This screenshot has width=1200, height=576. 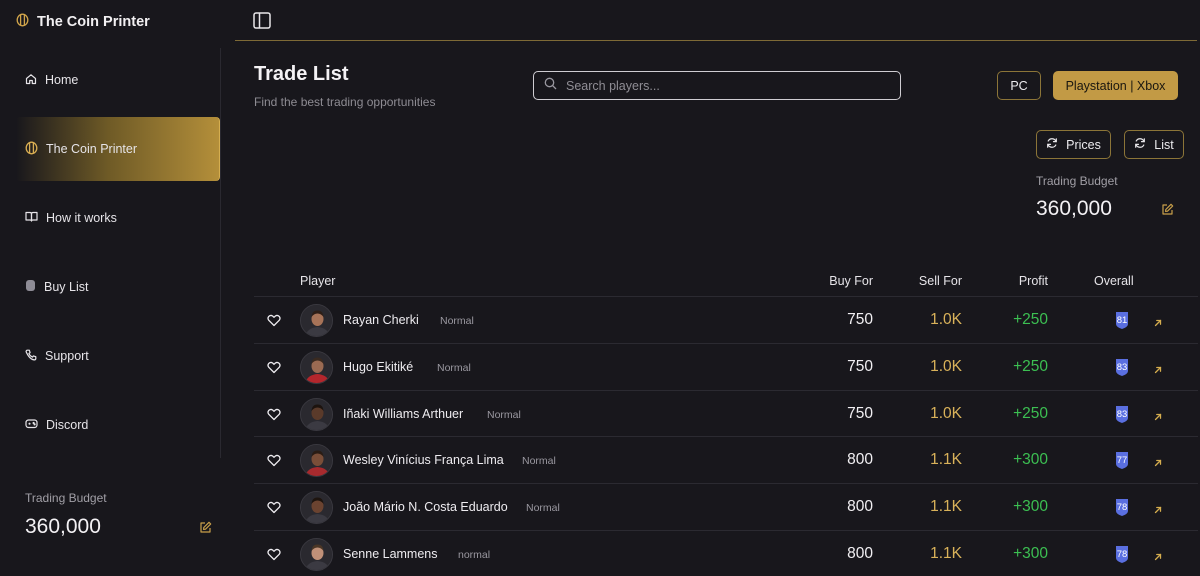 What do you see at coordinates (733, 85) in the screenshot?
I see `search-input` at bounding box center [733, 85].